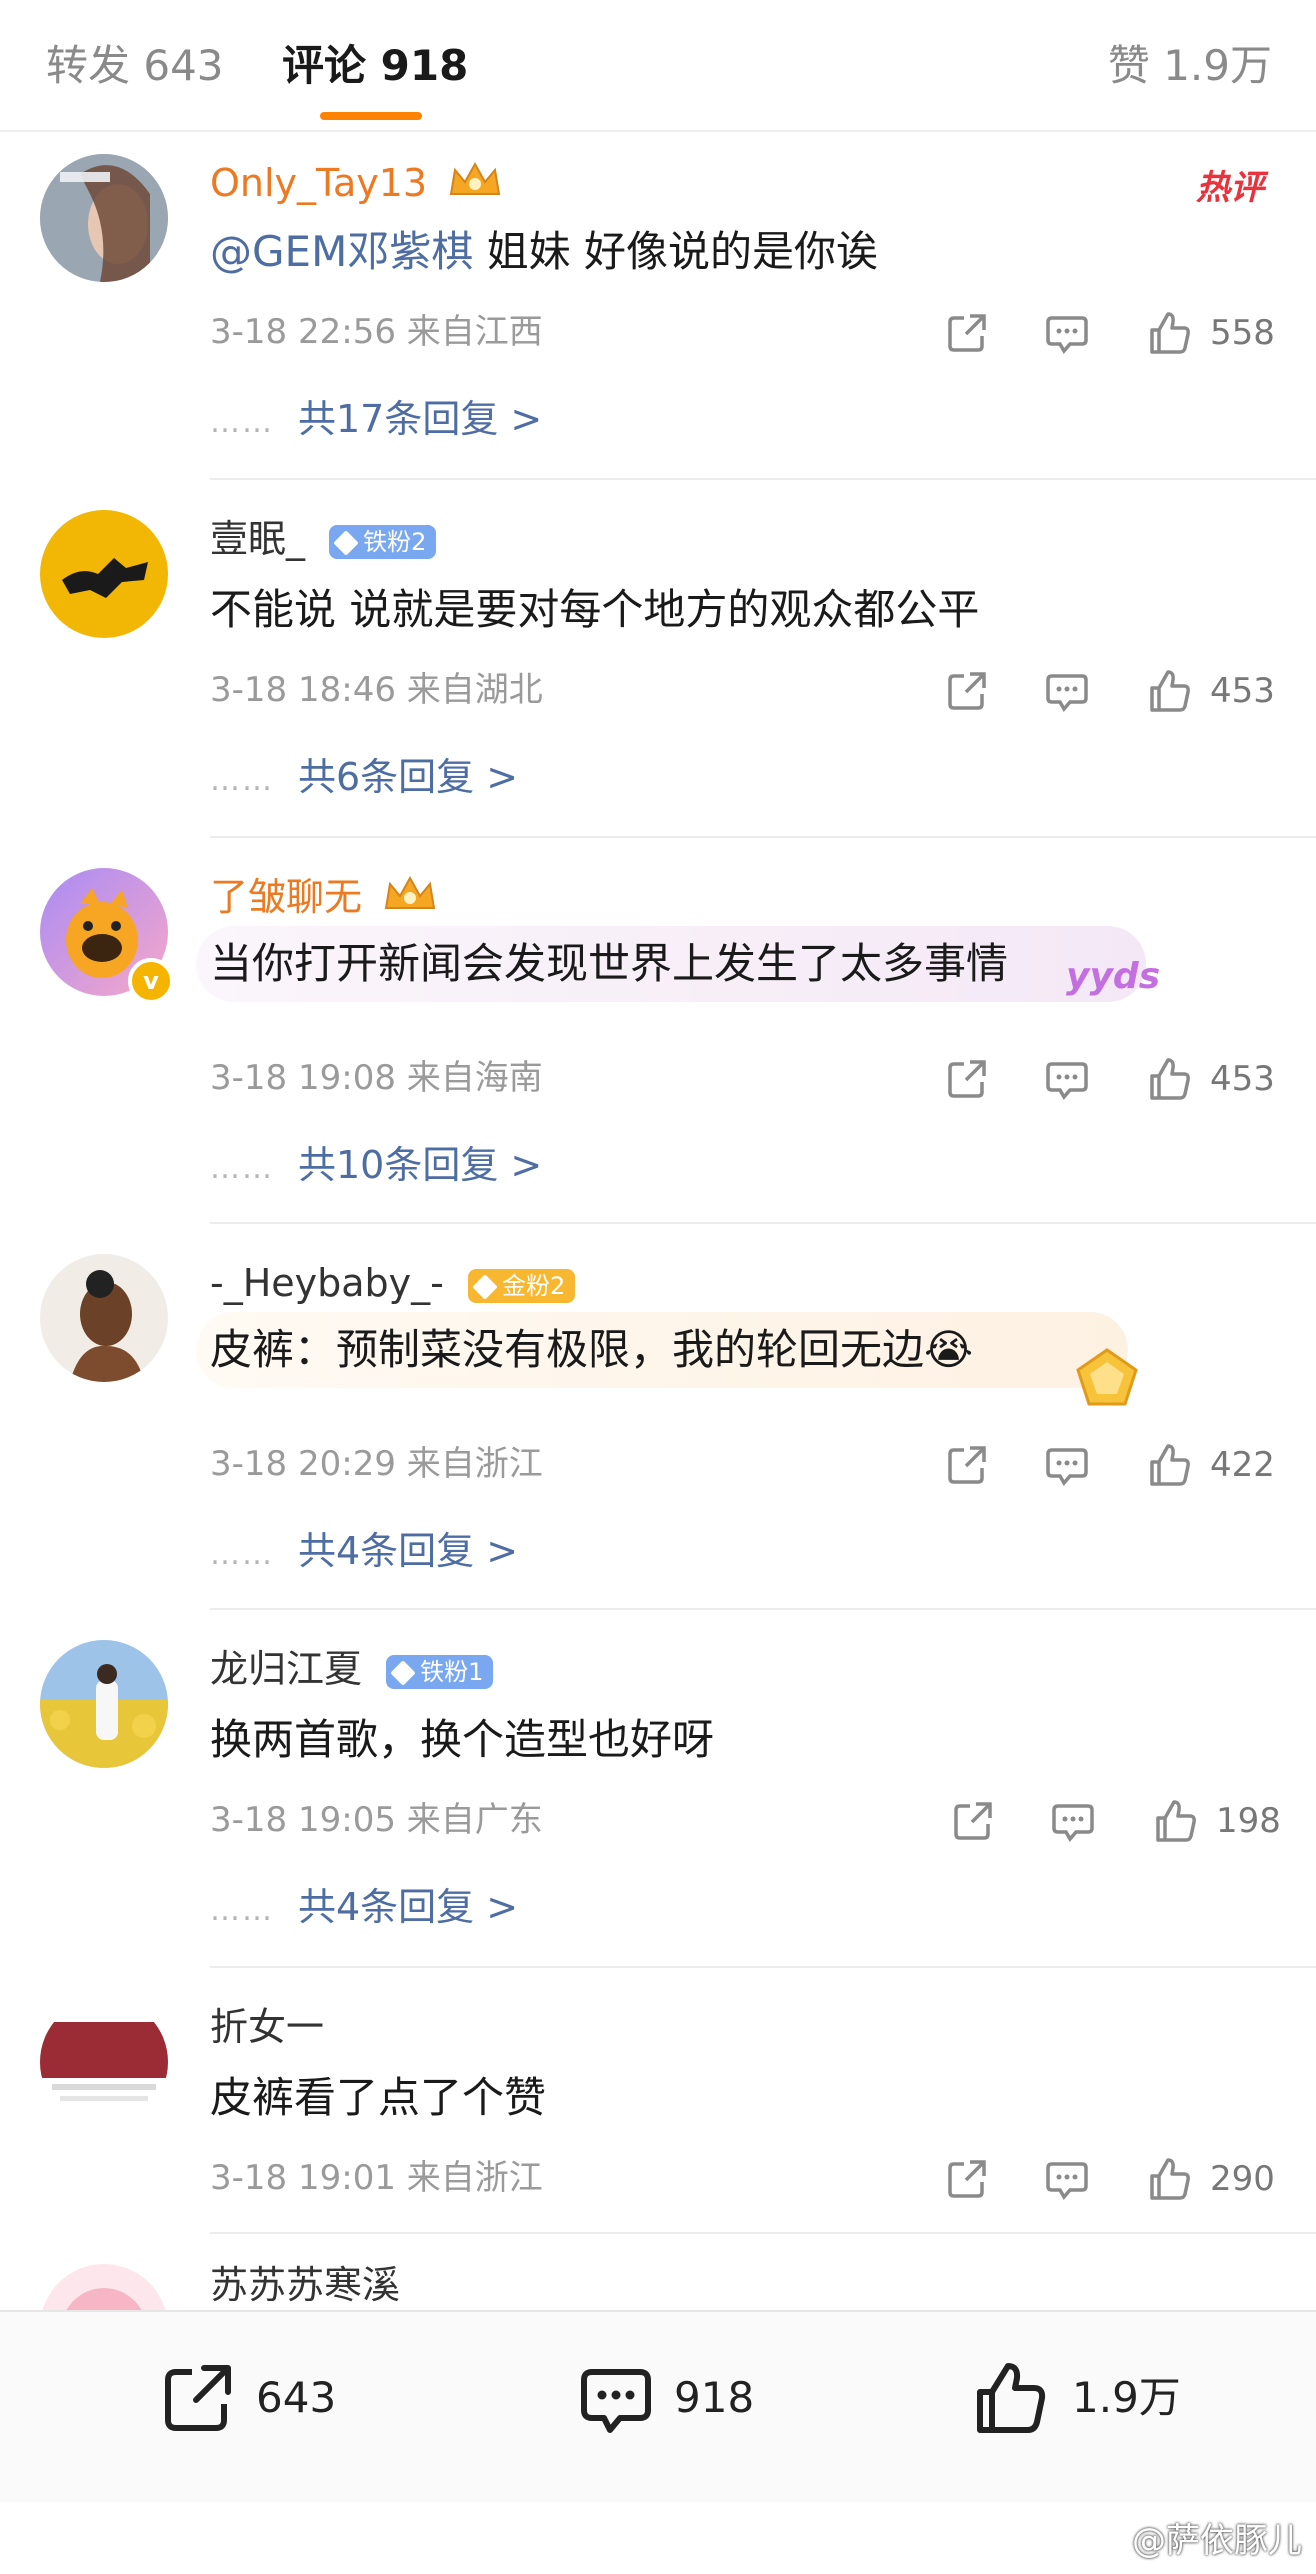 This screenshot has height=2574, width=1316. Describe the element at coordinates (1242, 333) in the screenshot. I see `like-count: 558` at that location.